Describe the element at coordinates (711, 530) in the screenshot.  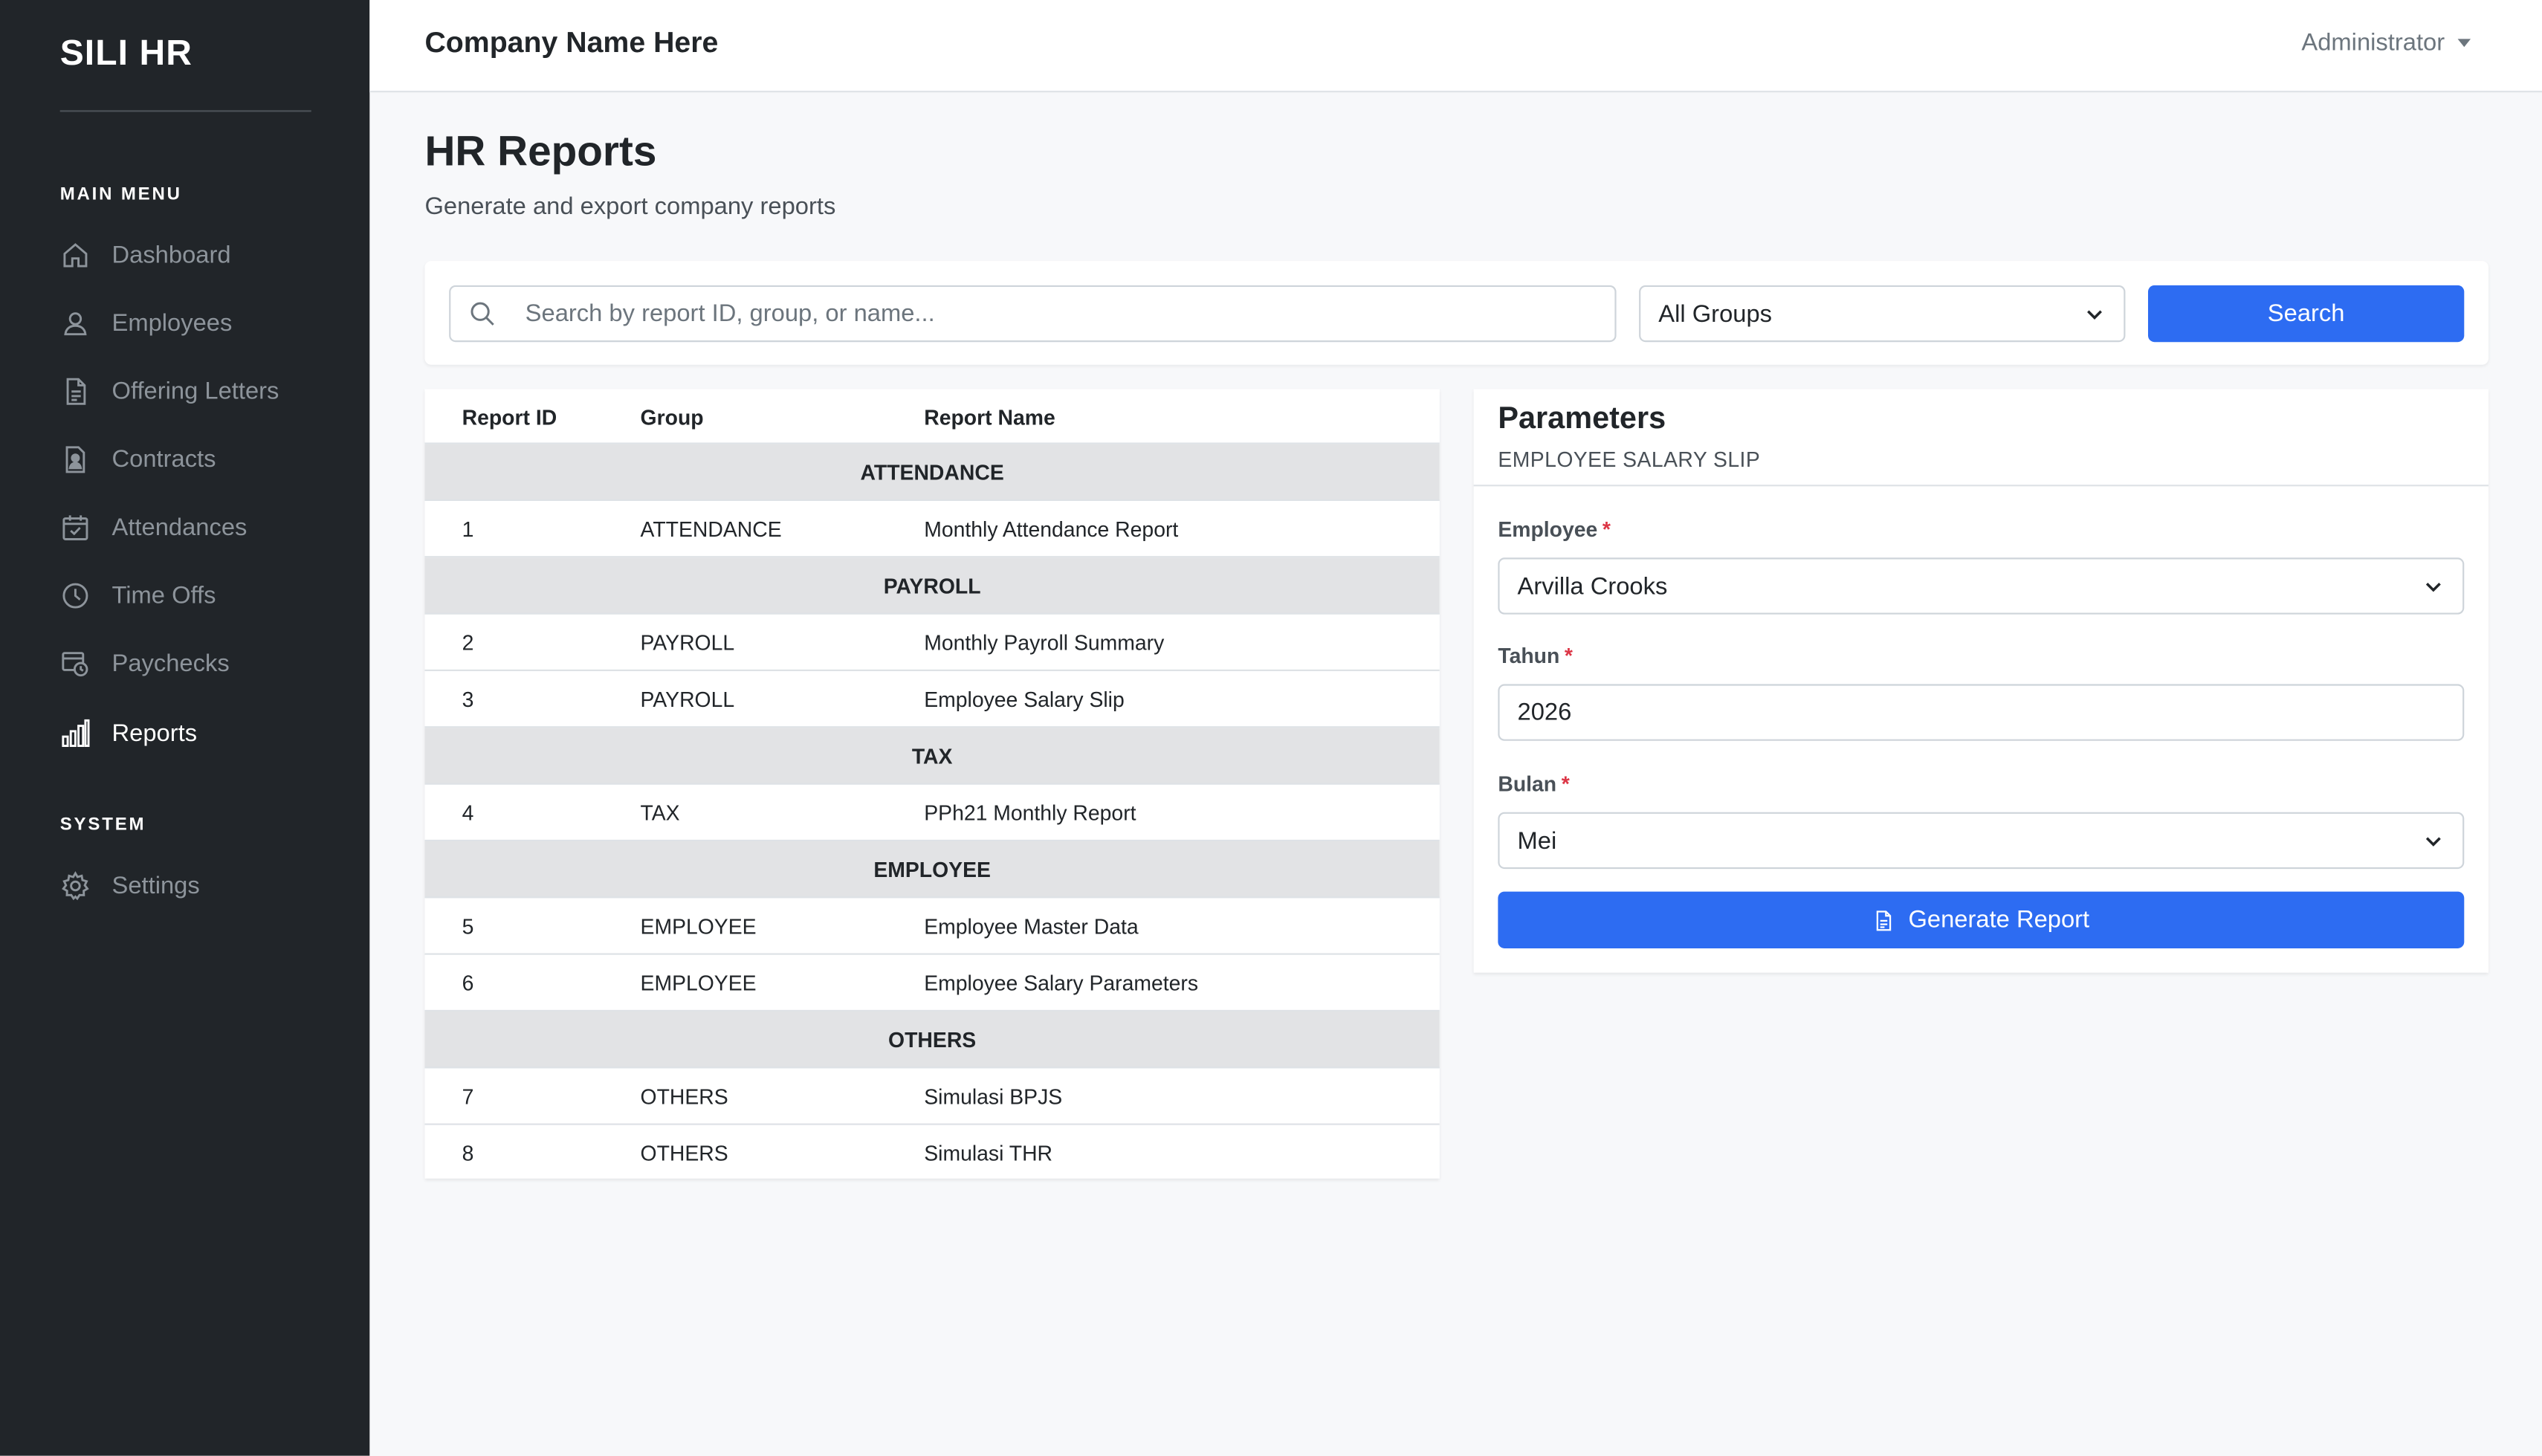
I see `cell-group: ATTENDANCE` at that location.